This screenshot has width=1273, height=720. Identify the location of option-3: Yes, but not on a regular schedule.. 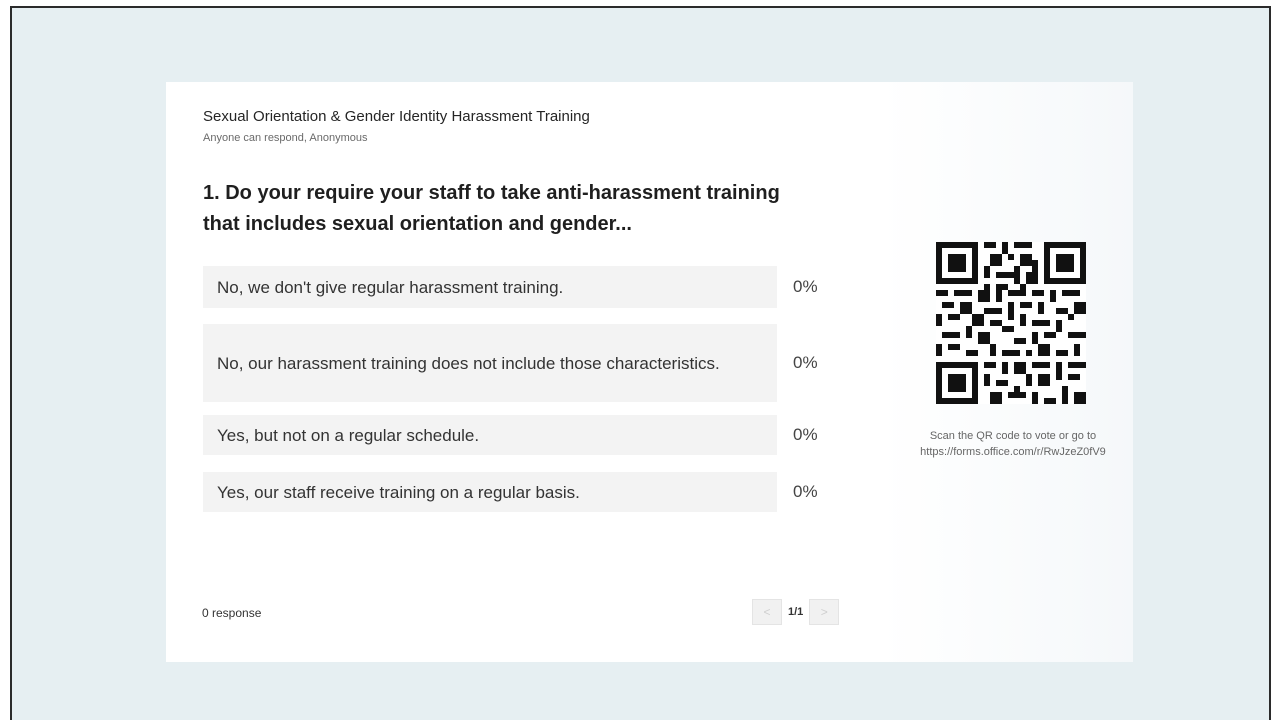
(490, 435).